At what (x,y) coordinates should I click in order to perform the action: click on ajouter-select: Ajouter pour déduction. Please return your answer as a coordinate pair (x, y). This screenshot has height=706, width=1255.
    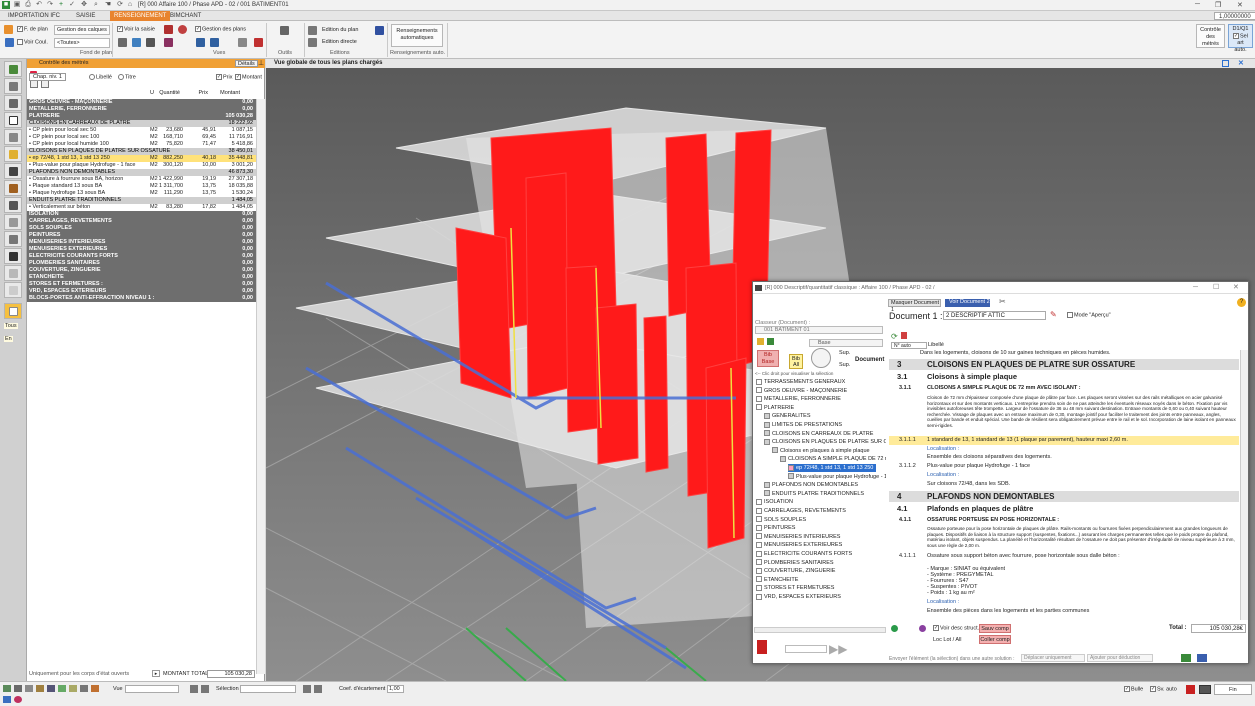
    Looking at the image, I should click on (1120, 658).